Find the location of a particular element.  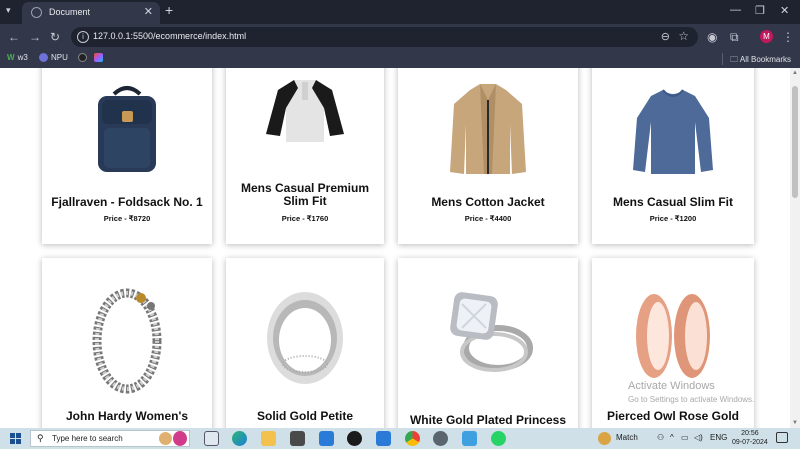

product-name: Solid Gold Petite is located at coordinates (305, 416).